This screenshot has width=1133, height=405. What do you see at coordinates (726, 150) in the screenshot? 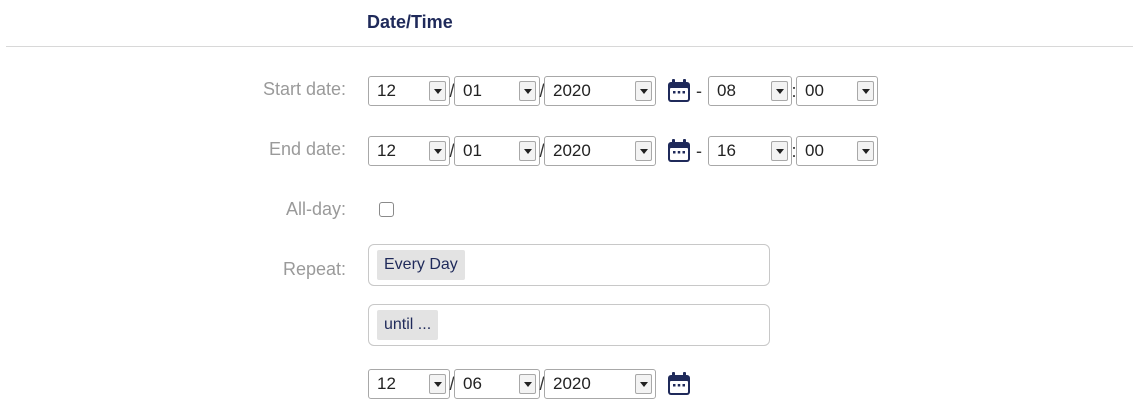
I see `end-hour-value: 16` at bounding box center [726, 150].